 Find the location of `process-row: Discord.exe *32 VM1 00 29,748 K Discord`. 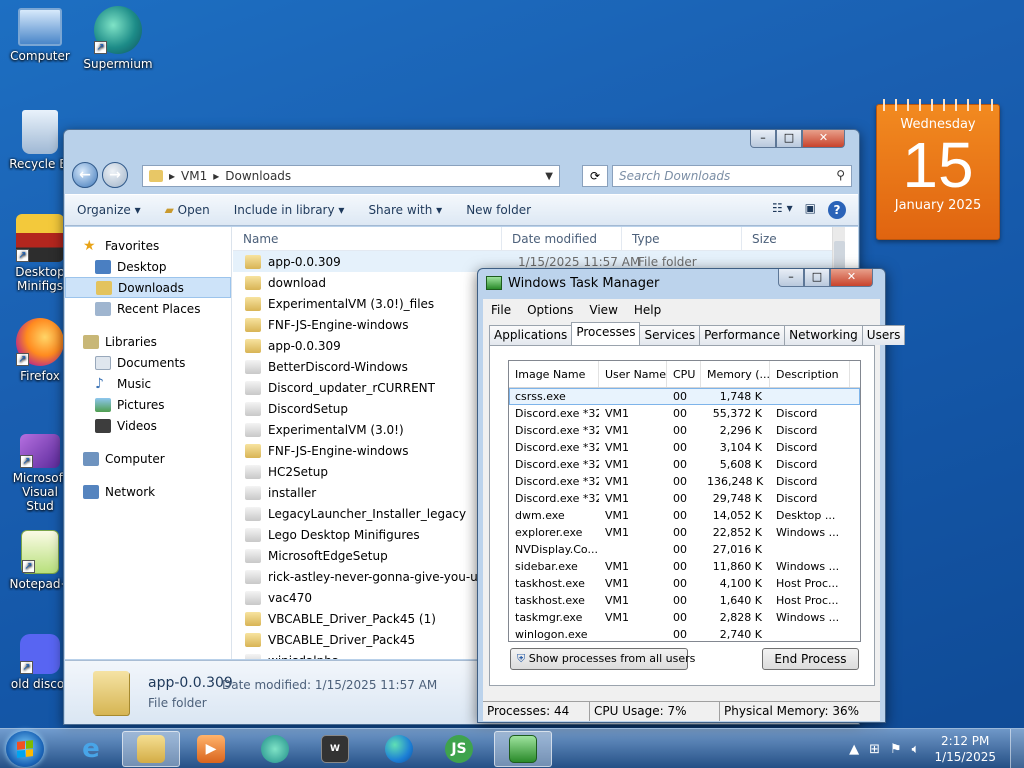

process-row: Discord.exe *32 VM1 00 29,748 K Discord is located at coordinates (684, 498).